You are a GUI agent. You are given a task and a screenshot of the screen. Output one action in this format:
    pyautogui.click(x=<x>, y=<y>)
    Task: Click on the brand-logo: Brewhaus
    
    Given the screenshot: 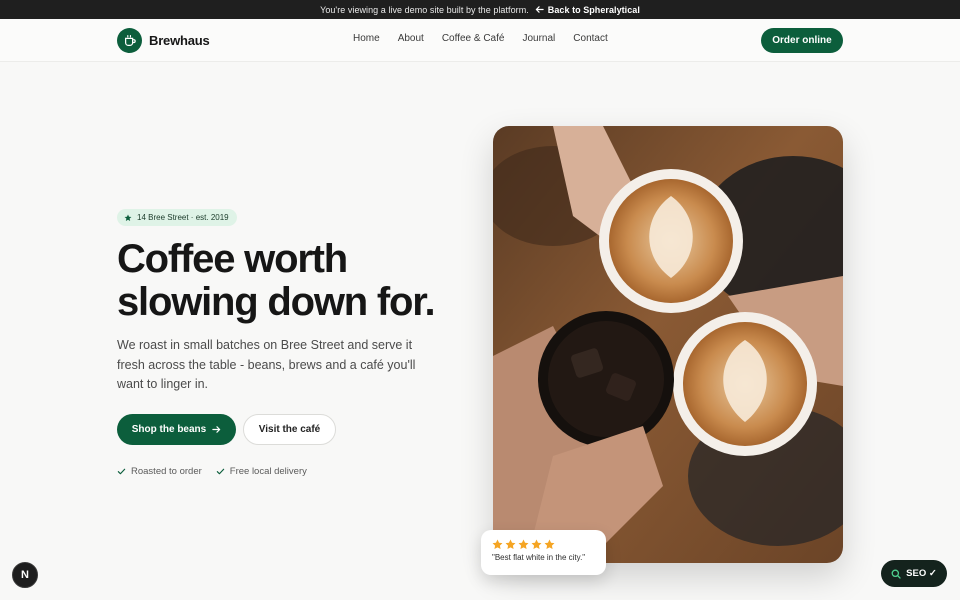 What is the action you would take?
    pyautogui.click(x=163, y=40)
    